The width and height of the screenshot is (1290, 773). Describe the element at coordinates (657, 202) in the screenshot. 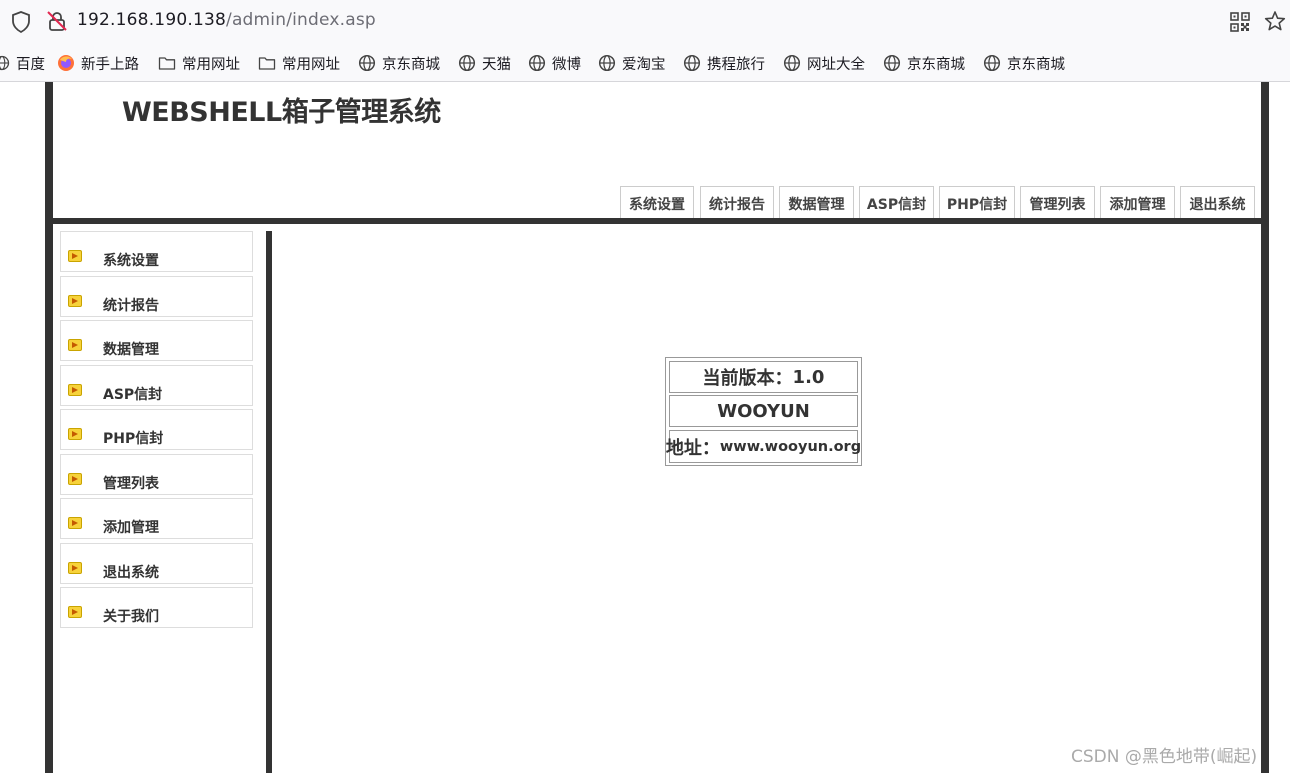

I see `nav-tab-system-settings: 系统设置` at that location.